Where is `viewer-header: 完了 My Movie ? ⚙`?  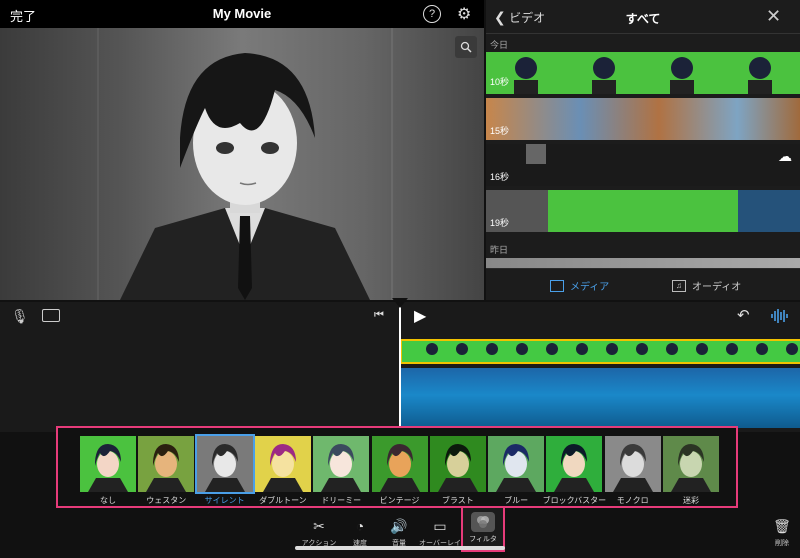 viewer-header: 完了 My Movie ? ⚙ is located at coordinates (242, 14).